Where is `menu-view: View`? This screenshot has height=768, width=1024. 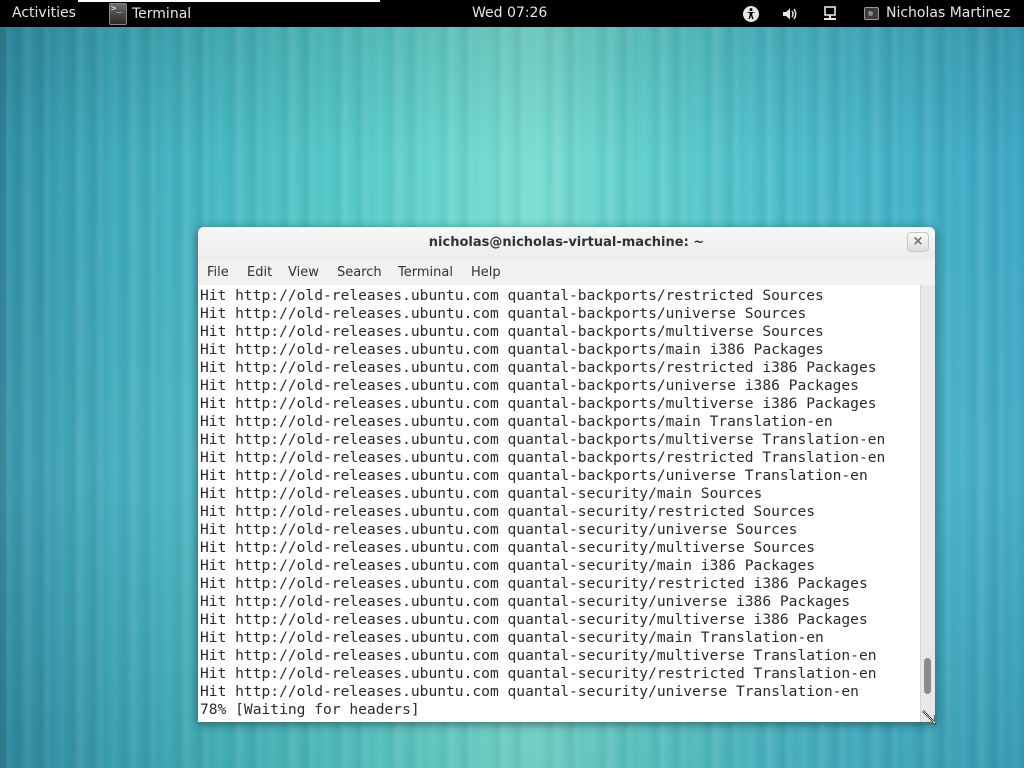
menu-view: View is located at coordinates (303, 272).